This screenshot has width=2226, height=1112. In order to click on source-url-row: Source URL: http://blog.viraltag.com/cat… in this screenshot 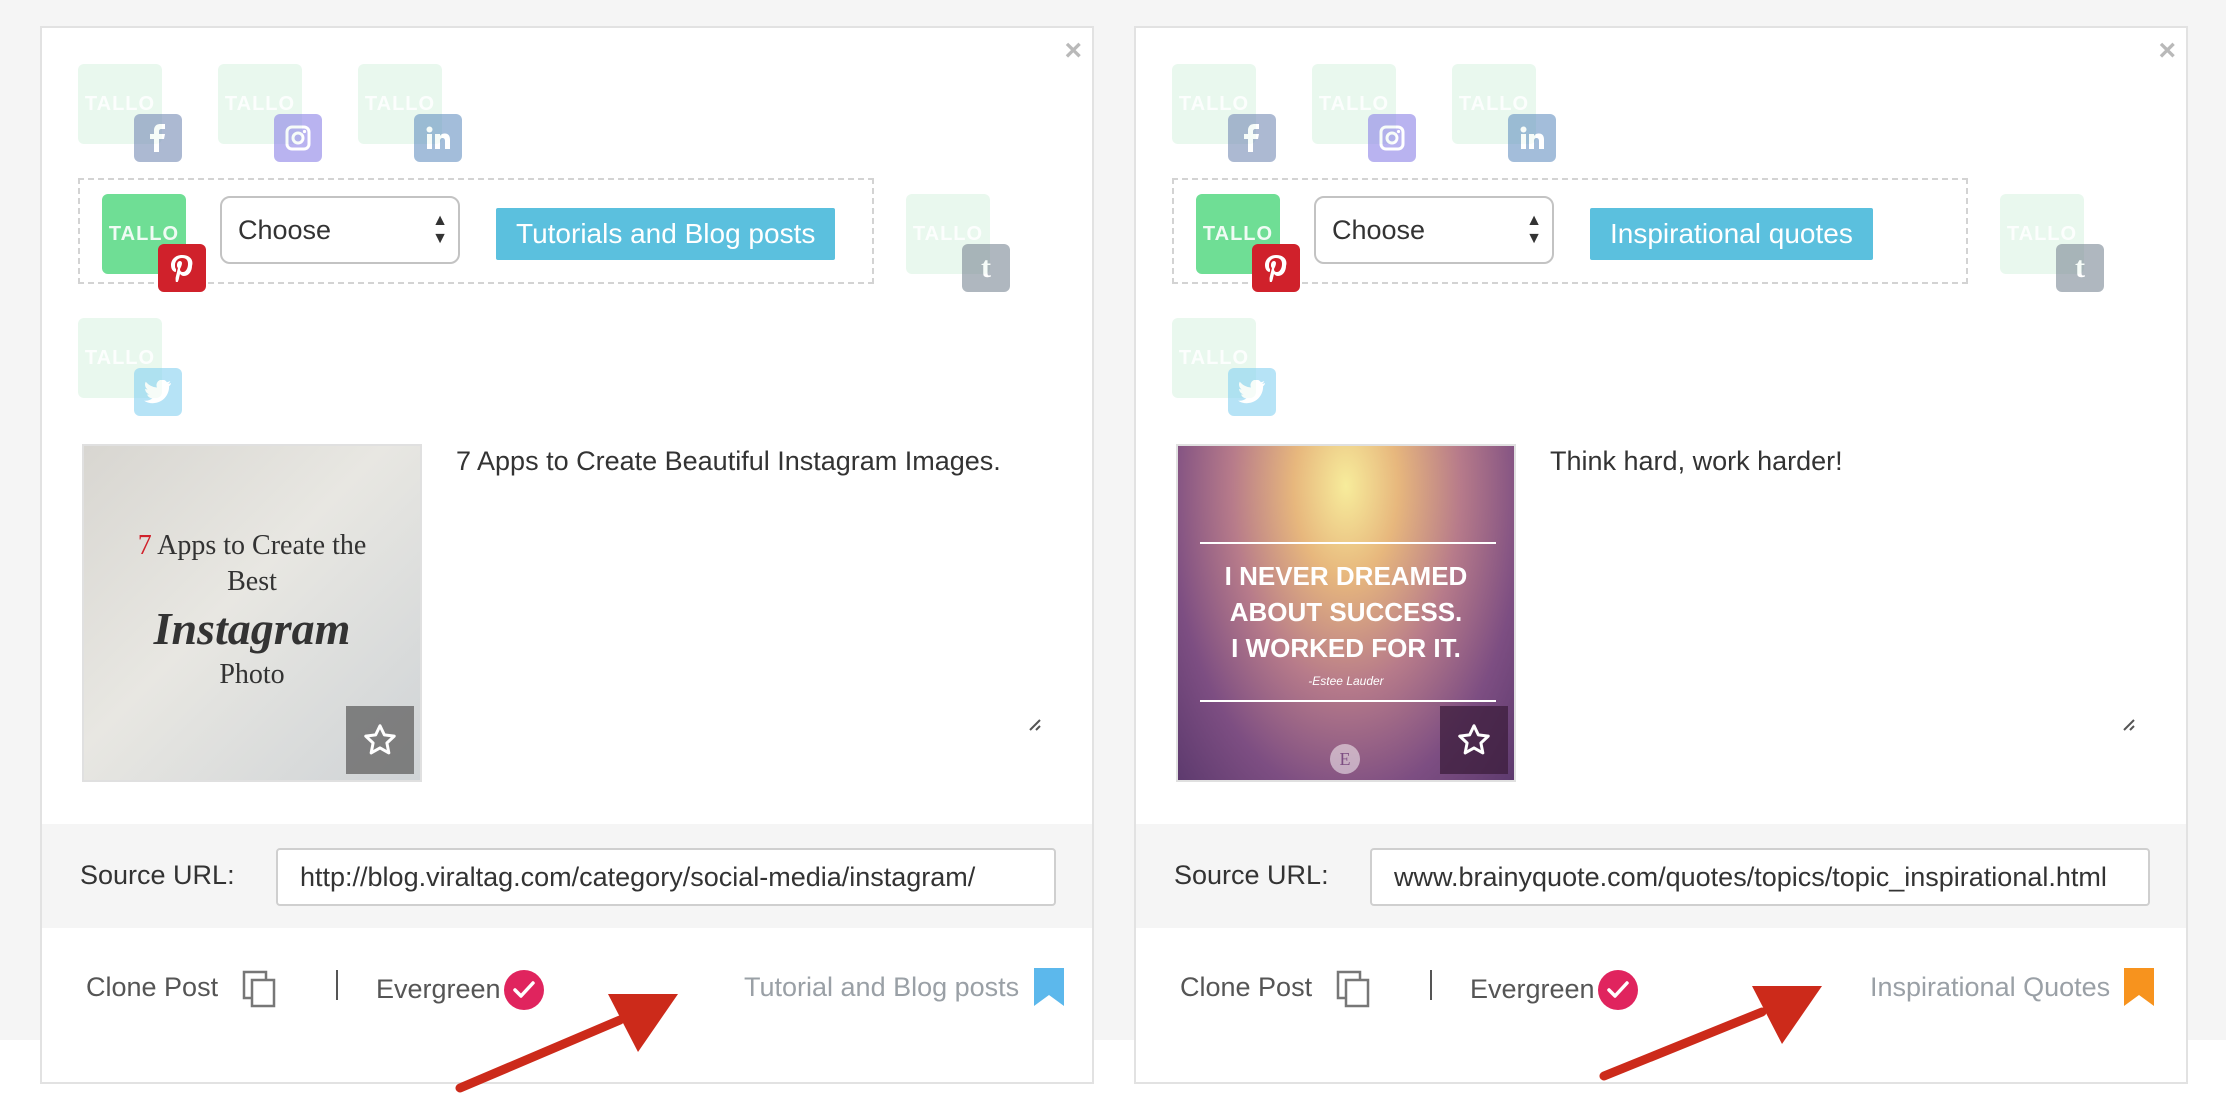, I will do `click(567, 876)`.